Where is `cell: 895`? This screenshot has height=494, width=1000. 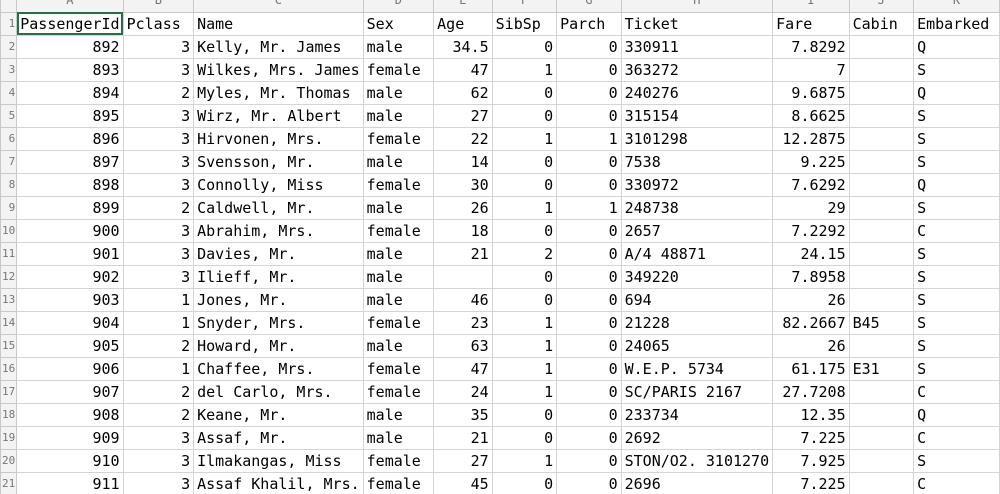 cell: 895 is located at coordinates (70, 115).